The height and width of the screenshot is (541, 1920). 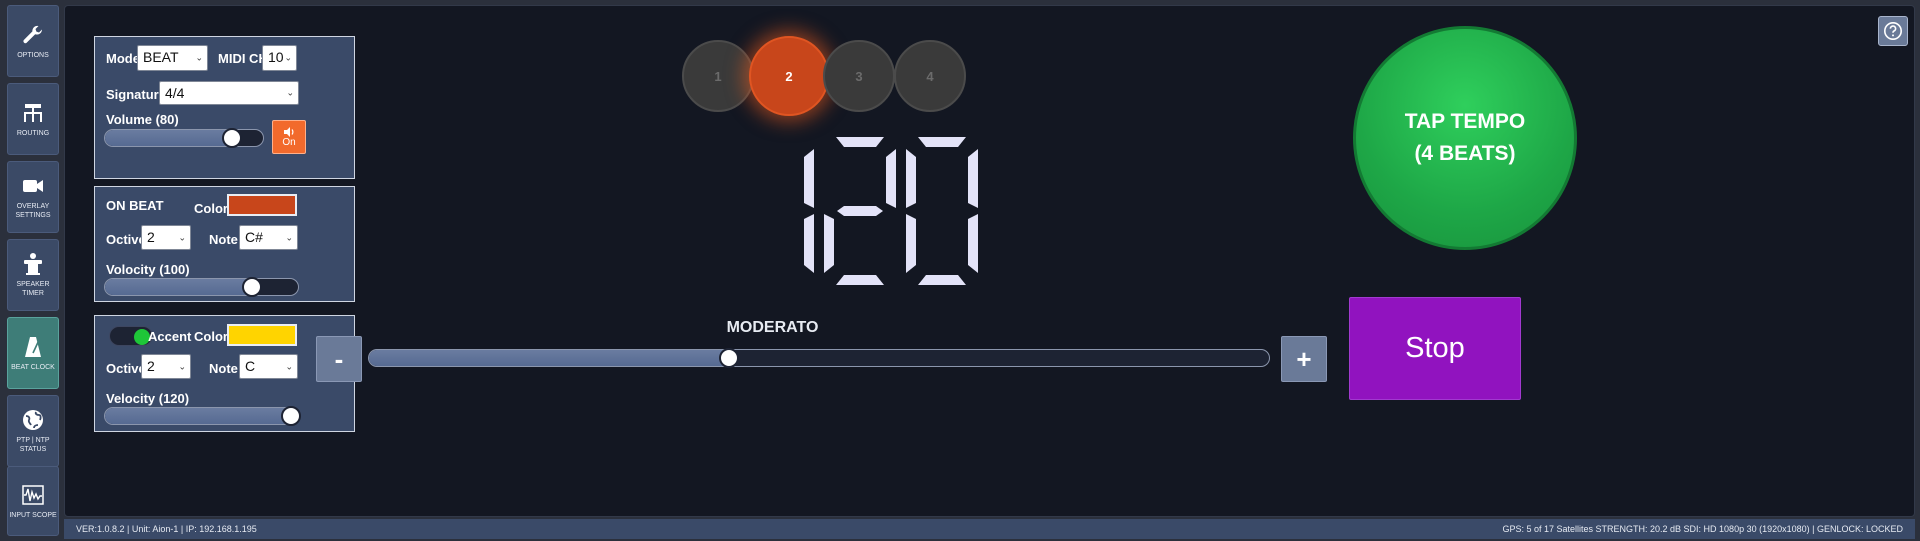 I want to click on metronome-icon, so click(x=33, y=346).